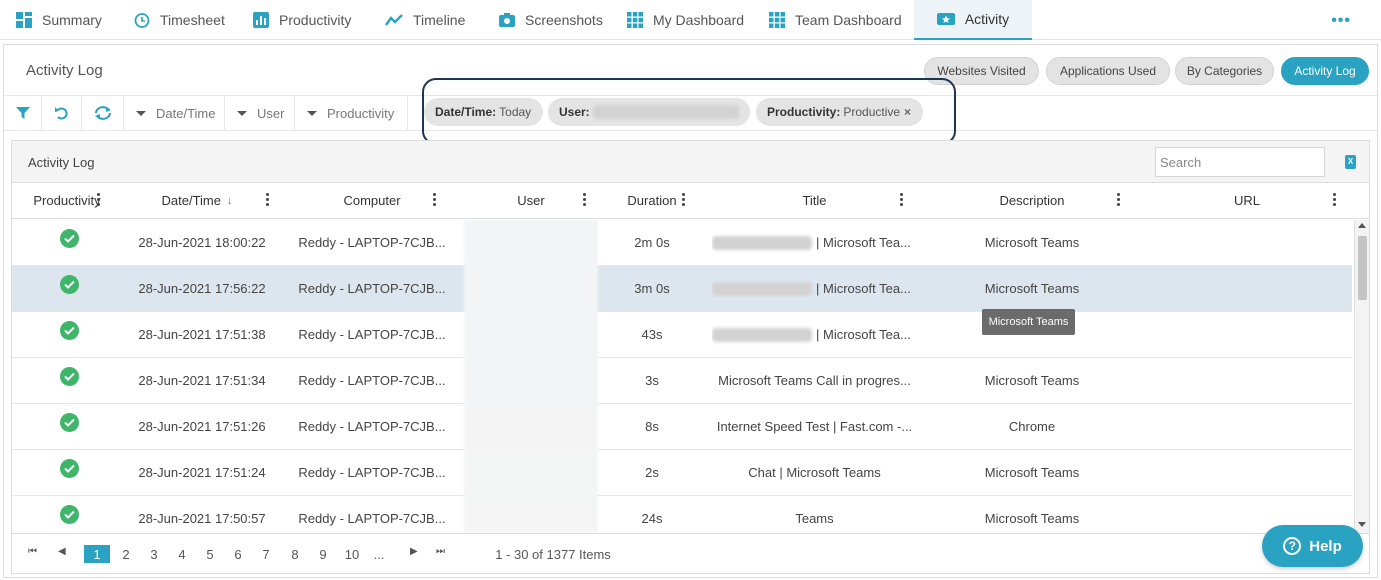 Image resolution: width=1381 pixels, height=580 pixels. Describe the element at coordinates (685, 20) in the screenshot. I see `tab-my-dashboard: My Dashboard` at that location.